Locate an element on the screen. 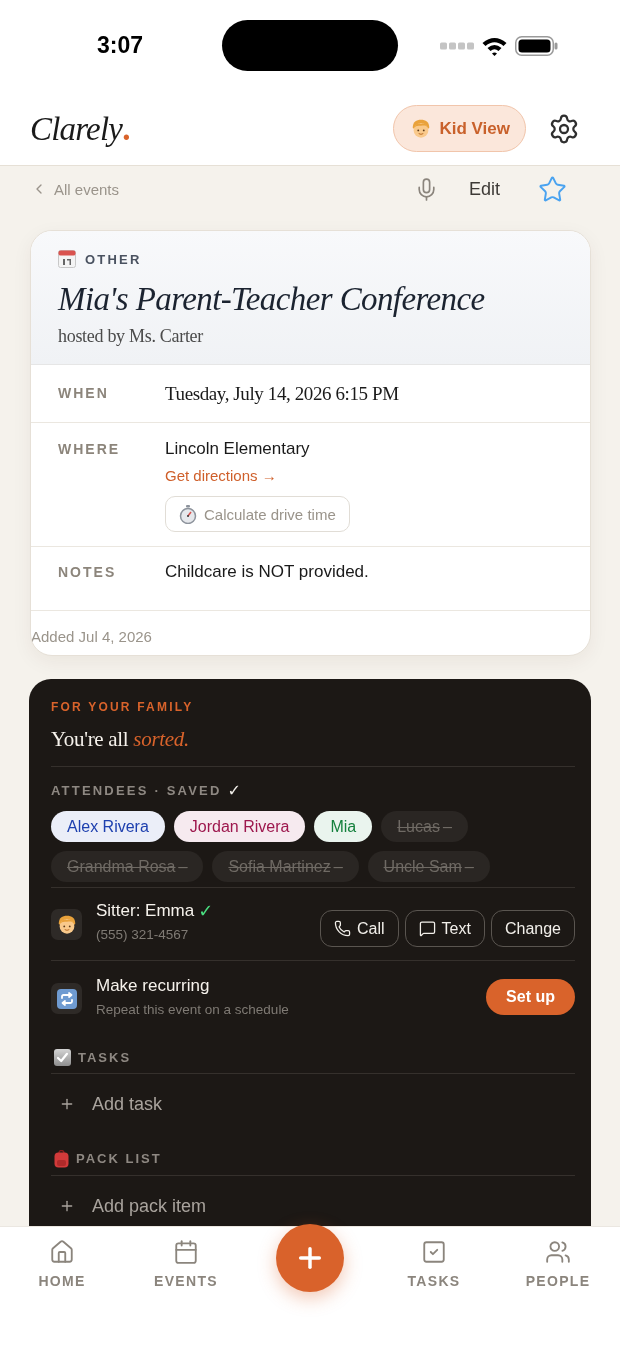 This screenshot has width=620, height=1347. attendee-chip: Jordan Rivera is located at coordinates (239, 826).